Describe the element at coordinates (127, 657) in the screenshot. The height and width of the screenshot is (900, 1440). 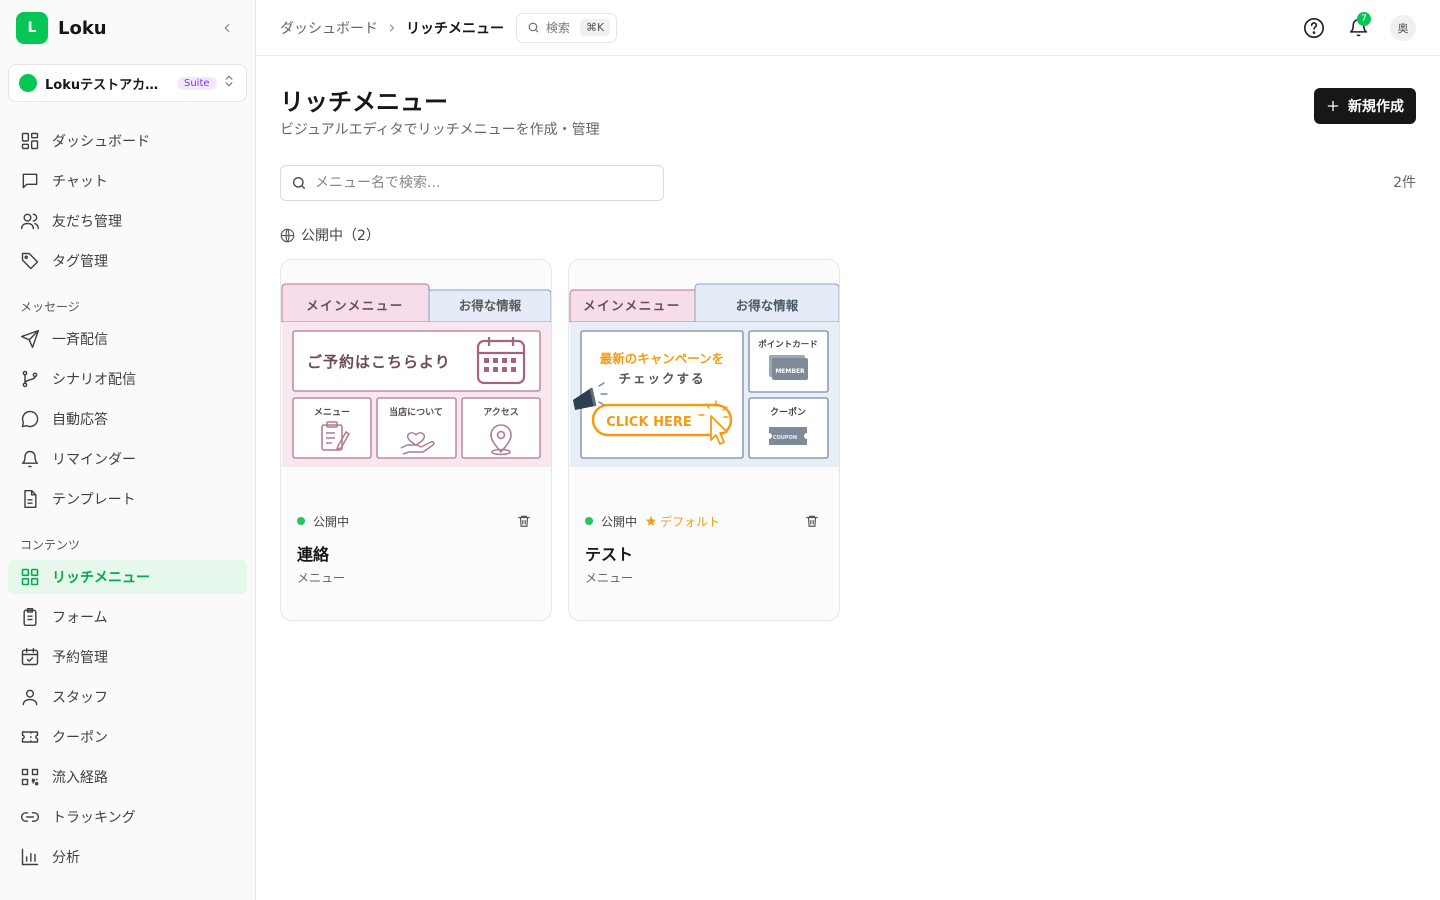
I see `sidebar-item-reservation: 予約管理` at that location.